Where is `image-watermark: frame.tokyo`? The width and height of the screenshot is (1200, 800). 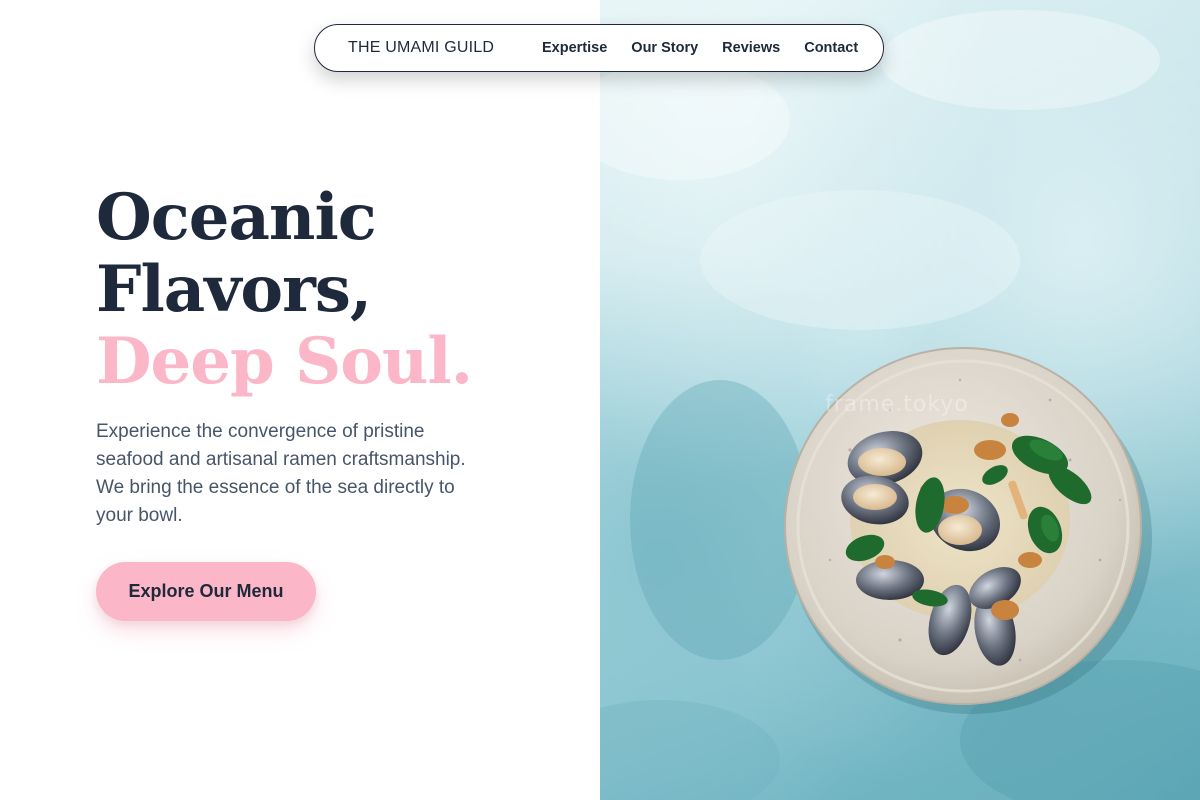
image-watermark: frame.tokyo is located at coordinates (897, 404).